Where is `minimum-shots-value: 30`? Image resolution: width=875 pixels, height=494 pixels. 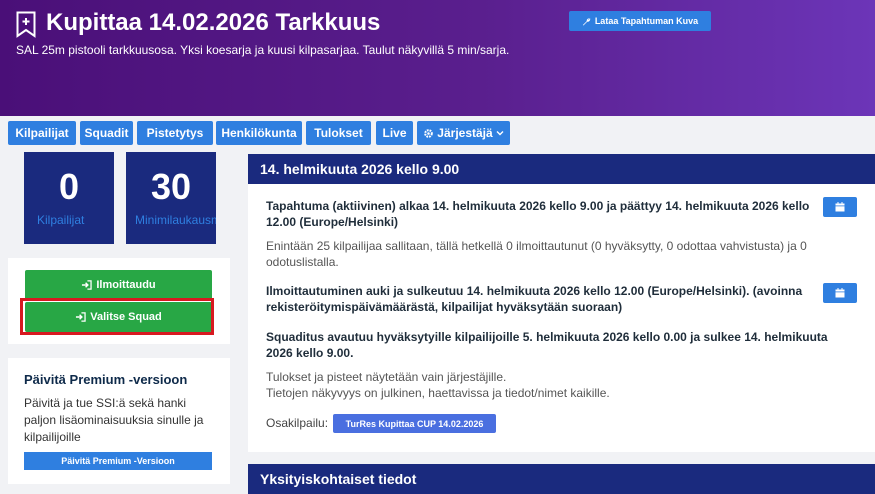
minimum-shots-value: 30 is located at coordinates (171, 186).